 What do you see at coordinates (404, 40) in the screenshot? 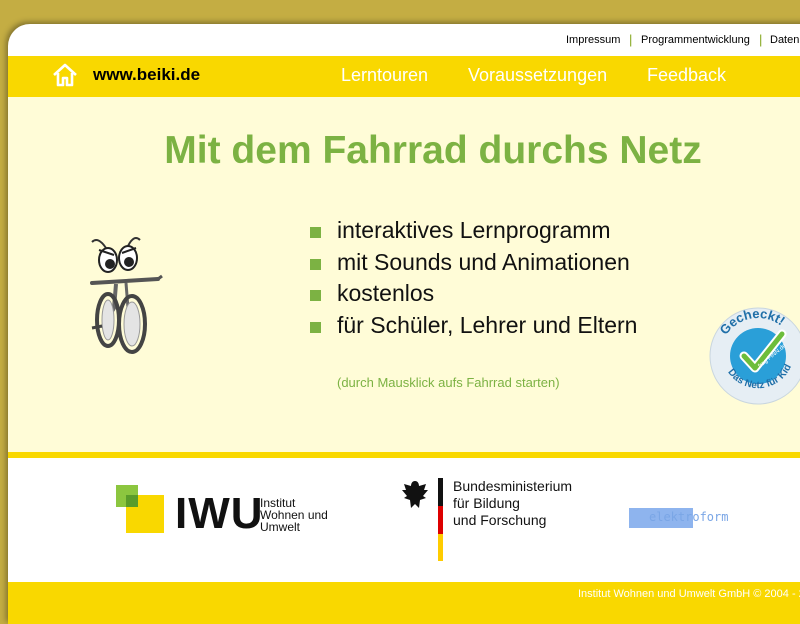
I see `top-links: Impressum | Programmentwicklung | Daten` at bounding box center [404, 40].